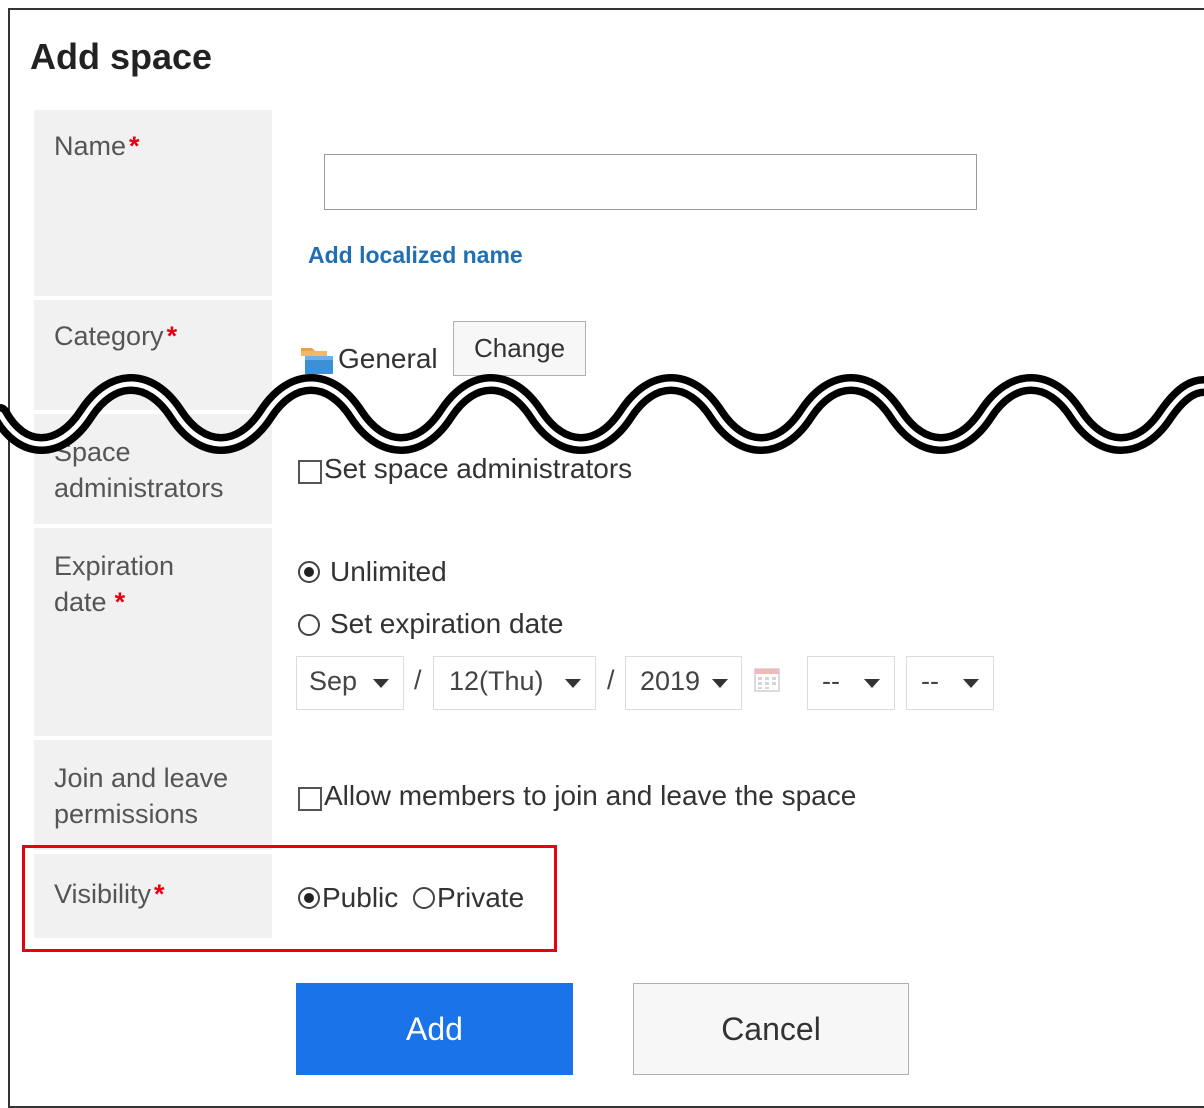  I want to click on month-select: Sep, so click(350, 683).